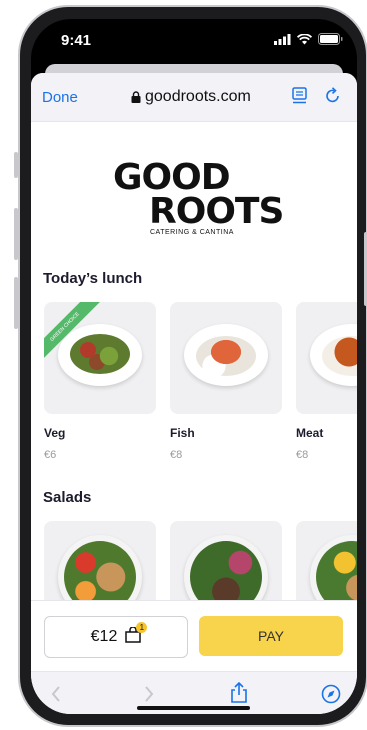  What do you see at coordinates (55, 433) in the screenshot?
I see `menu-item-name-veg: Veg` at bounding box center [55, 433].